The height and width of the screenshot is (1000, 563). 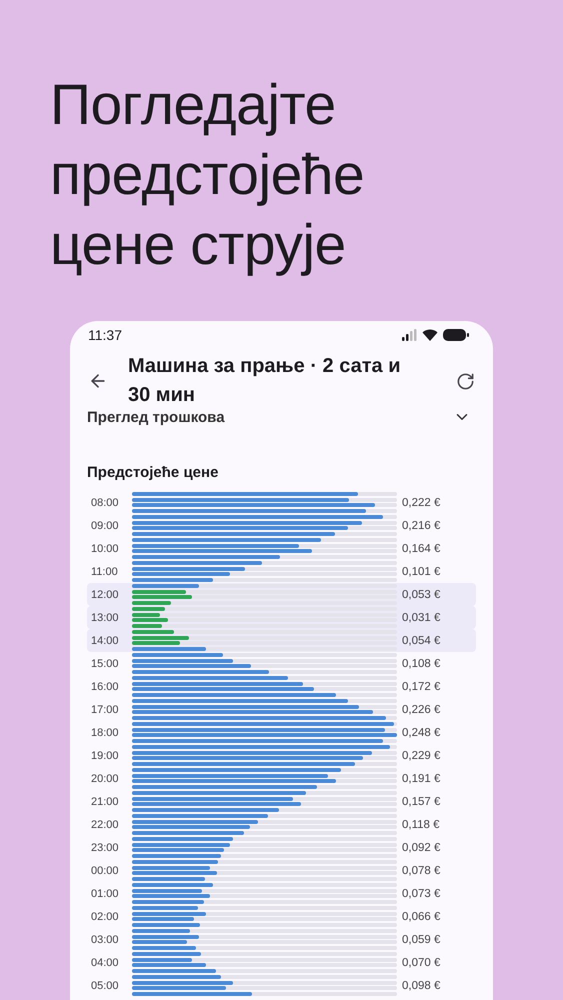 I want to click on hour-label: 10:00, so click(x=105, y=548).